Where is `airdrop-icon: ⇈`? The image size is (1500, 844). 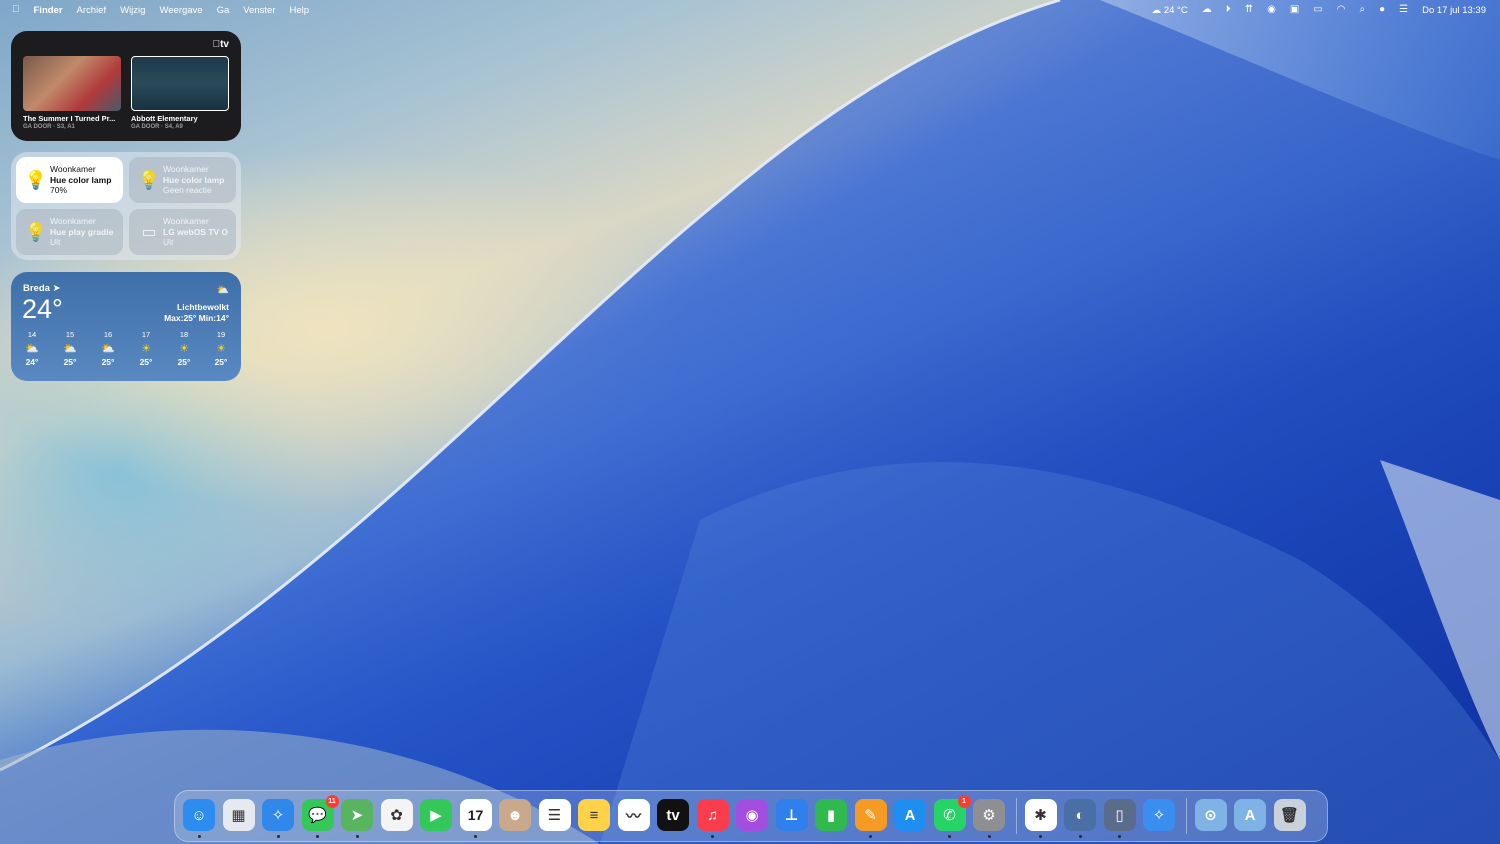 airdrop-icon: ⇈ is located at coordinates (1249, 10).